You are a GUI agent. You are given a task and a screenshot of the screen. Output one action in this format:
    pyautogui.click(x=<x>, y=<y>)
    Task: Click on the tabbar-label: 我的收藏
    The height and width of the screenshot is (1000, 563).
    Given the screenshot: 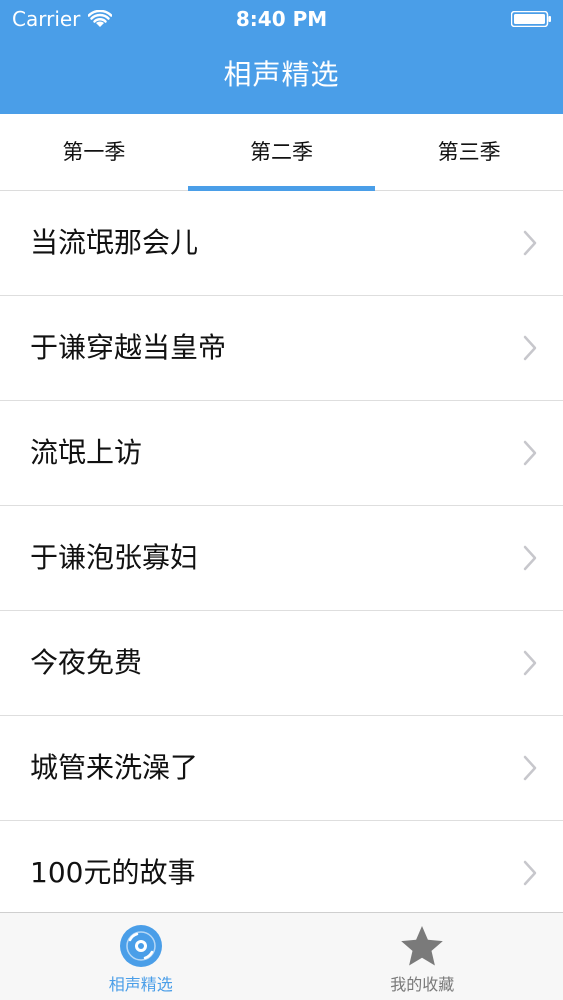 What is the action you would take?
    pyautogui.click(x=422, y=984)
    